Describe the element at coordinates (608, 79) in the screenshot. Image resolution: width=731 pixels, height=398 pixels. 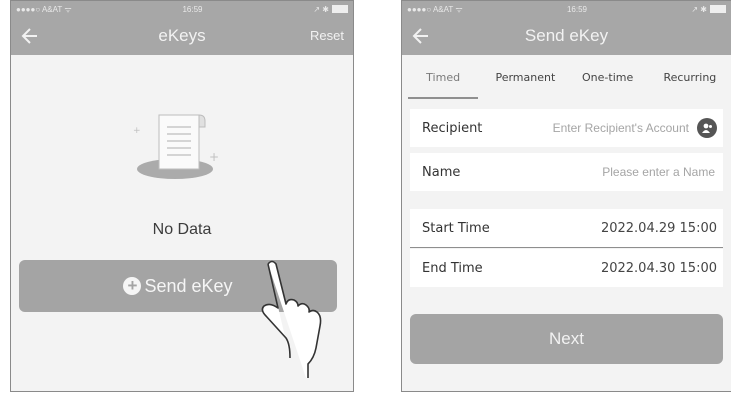
I see `tab-one-time: One-time` at that location.